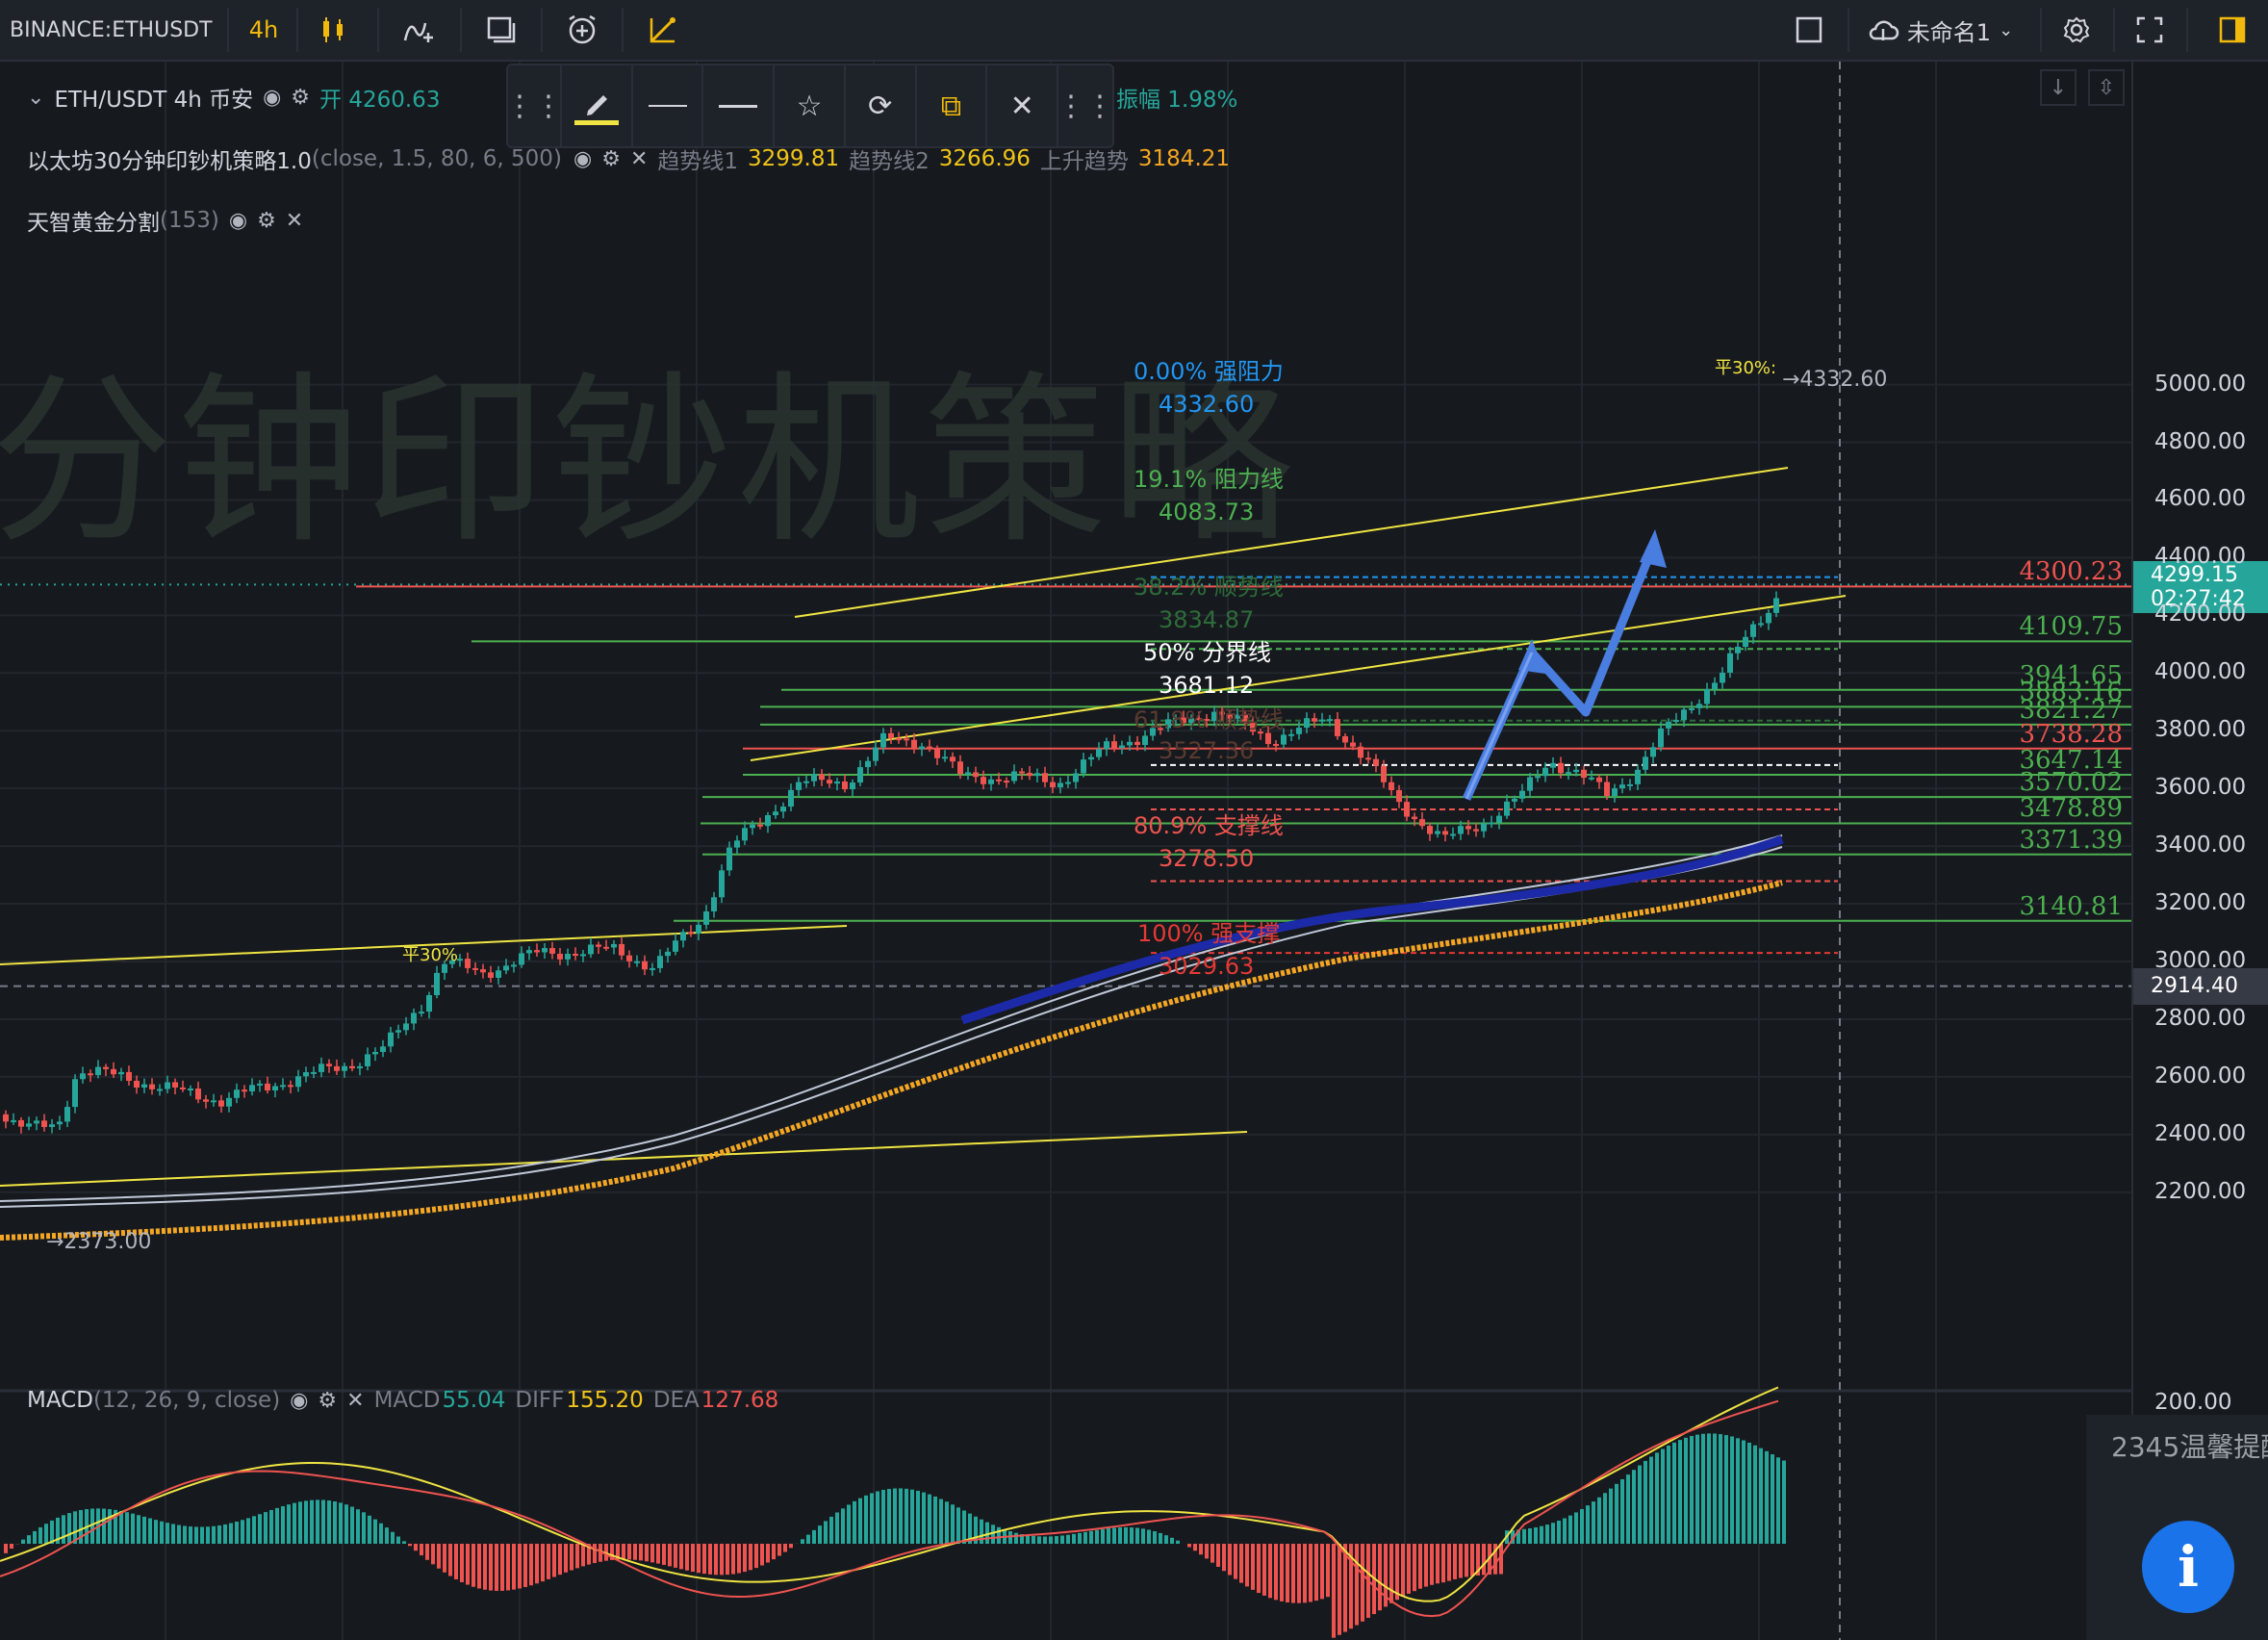  What do you see at coordinates (881, 106) in the screenshot?
I see `sync-icon: ⟳` at bounding box center [881, 106].